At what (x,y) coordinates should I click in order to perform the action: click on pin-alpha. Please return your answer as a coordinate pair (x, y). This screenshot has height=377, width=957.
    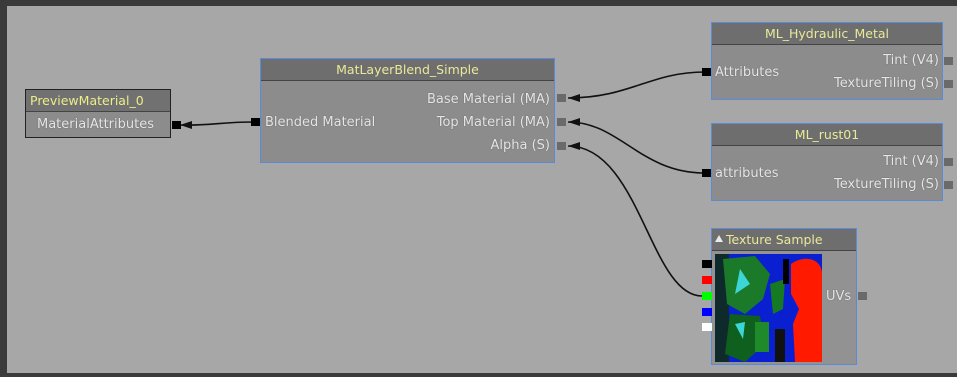
    Looking at the image, I should click on (561, 146).